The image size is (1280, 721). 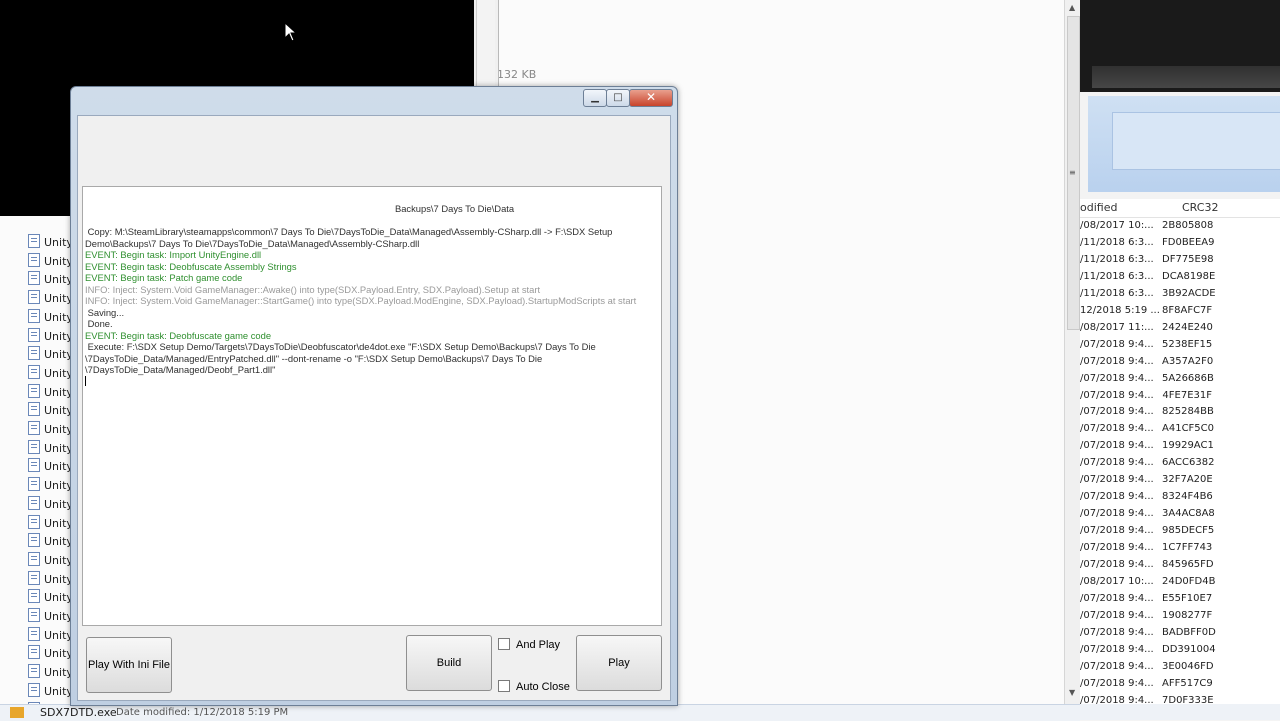 I want to click on play-with-ini-file-button: Play With Ini File, so click(x=129, y=665).